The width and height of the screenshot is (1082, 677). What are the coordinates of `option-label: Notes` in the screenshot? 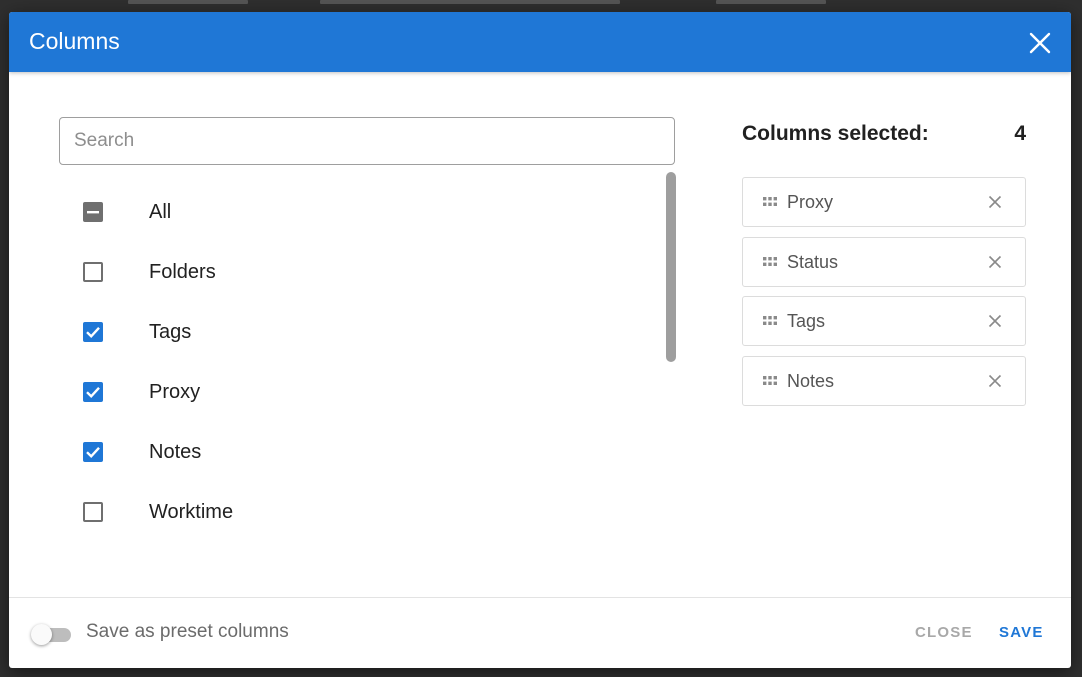 It's located at (175, 452).